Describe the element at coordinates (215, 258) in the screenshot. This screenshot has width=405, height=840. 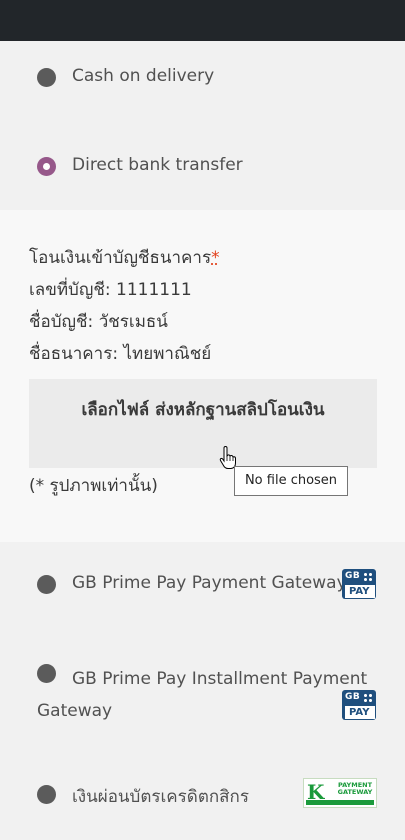
I see `required-mark: *` at that location.